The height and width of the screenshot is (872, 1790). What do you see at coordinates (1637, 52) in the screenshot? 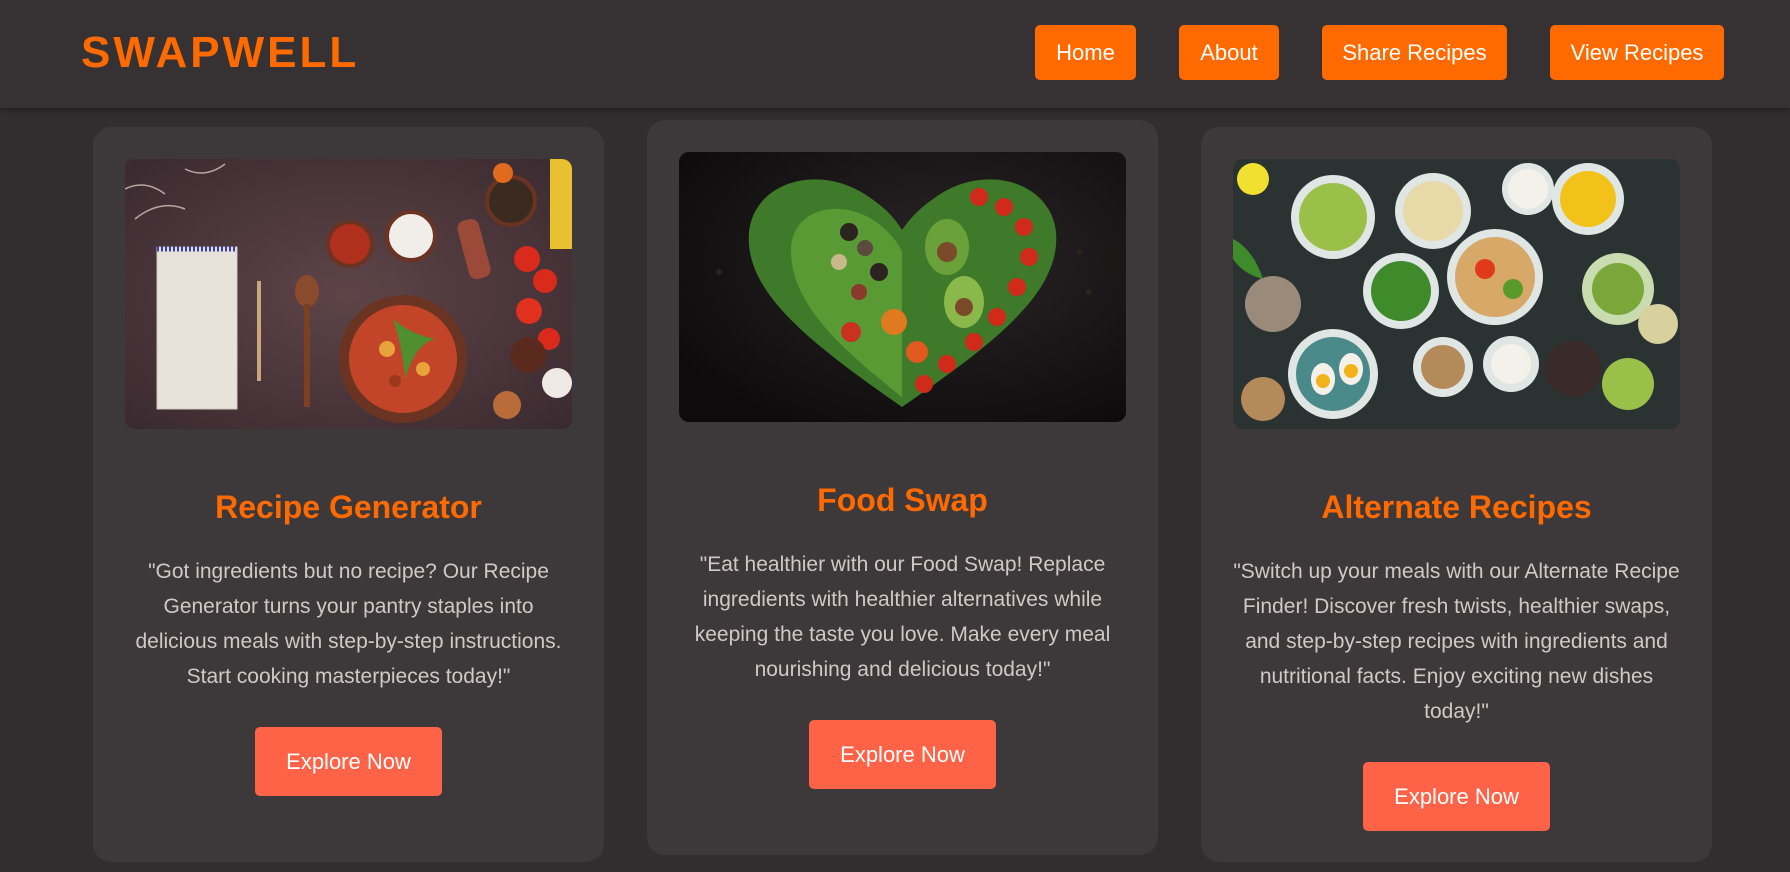
I see `nav-view-recipes-button: View Recipes` at bounding box center [1637, 52].